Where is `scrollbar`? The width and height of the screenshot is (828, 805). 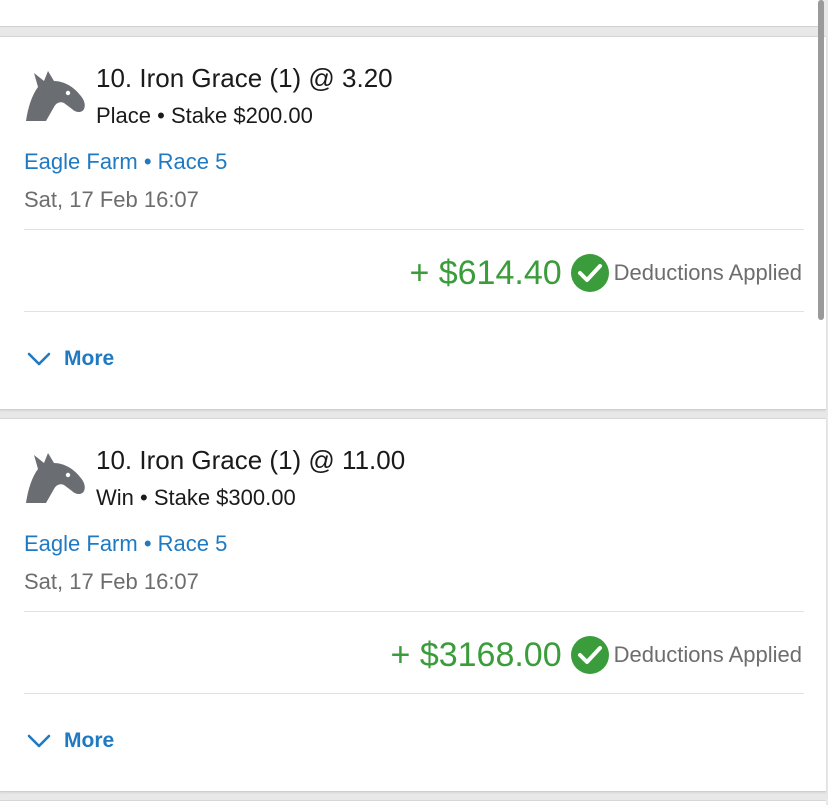
scrollbar is located at coordinates (821, 160).